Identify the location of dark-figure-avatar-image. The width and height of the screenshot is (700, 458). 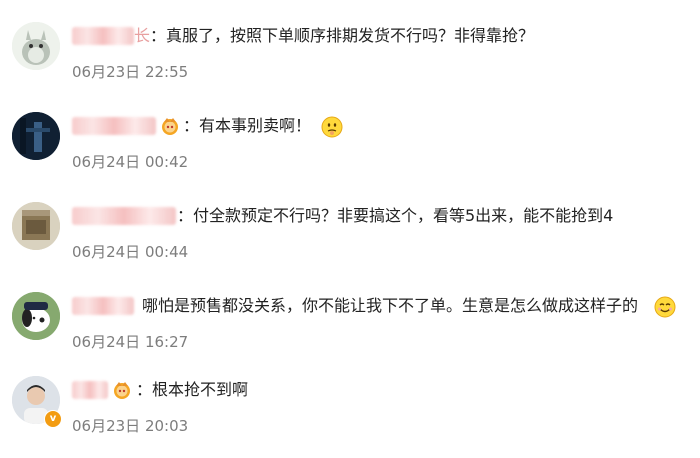
(36, 136).